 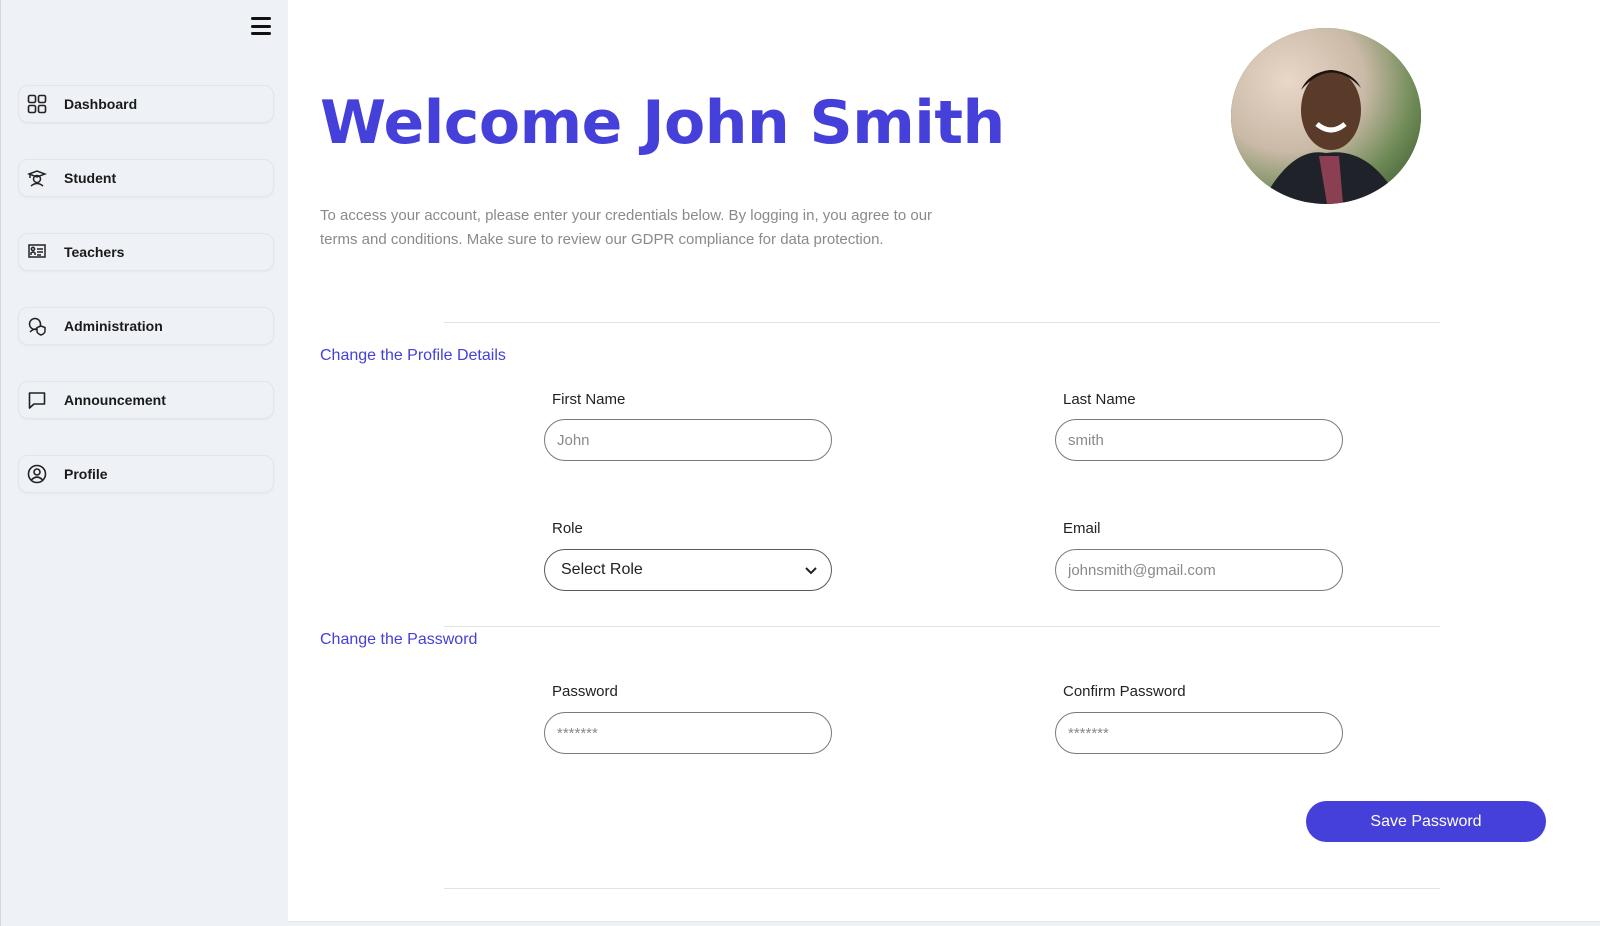 What do you see at coordinates (146, 178) in the screenshot?
I see `sidebar-item-student: Student` at bounding box center [146, 178].